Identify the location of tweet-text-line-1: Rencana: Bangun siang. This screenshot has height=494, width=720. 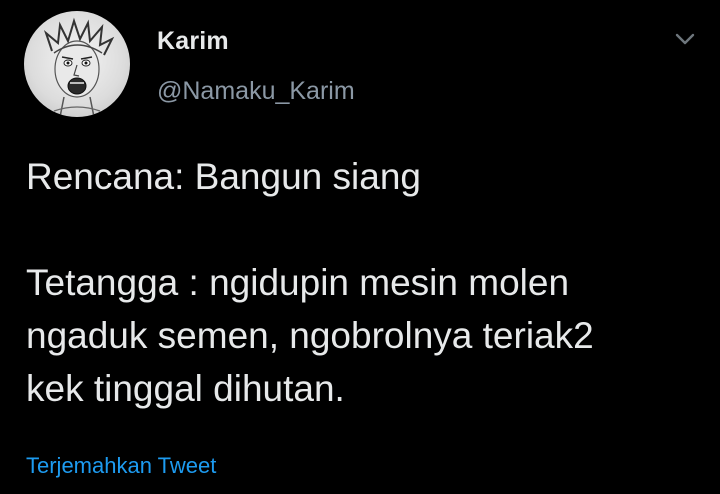
(223, 176).